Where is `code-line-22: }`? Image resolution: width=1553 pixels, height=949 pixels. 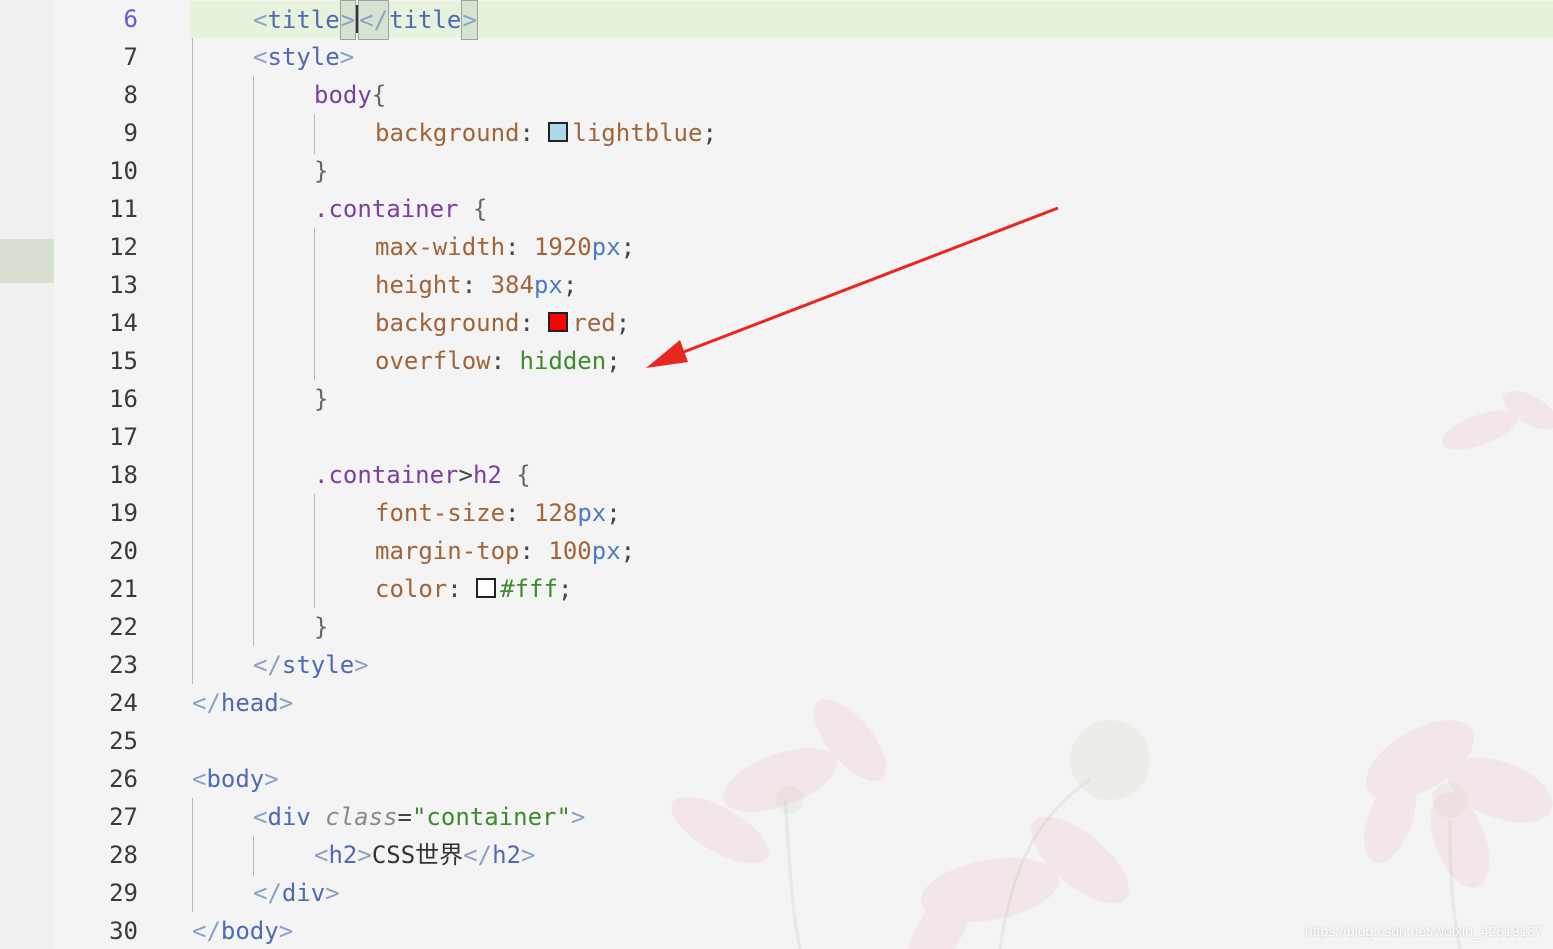
code-line-22: } is located at coordinates (321, 627).